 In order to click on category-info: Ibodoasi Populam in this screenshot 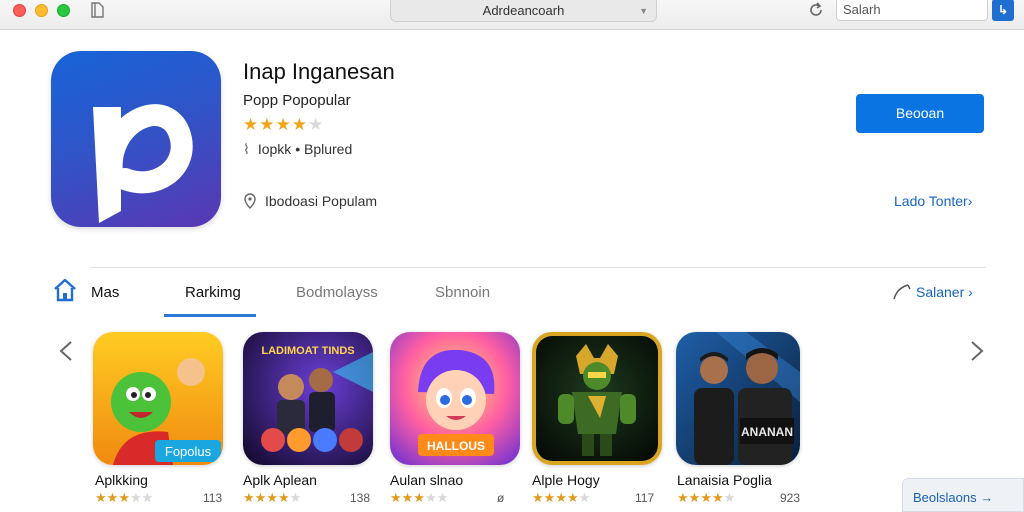, I will do `click(310, 201)`.